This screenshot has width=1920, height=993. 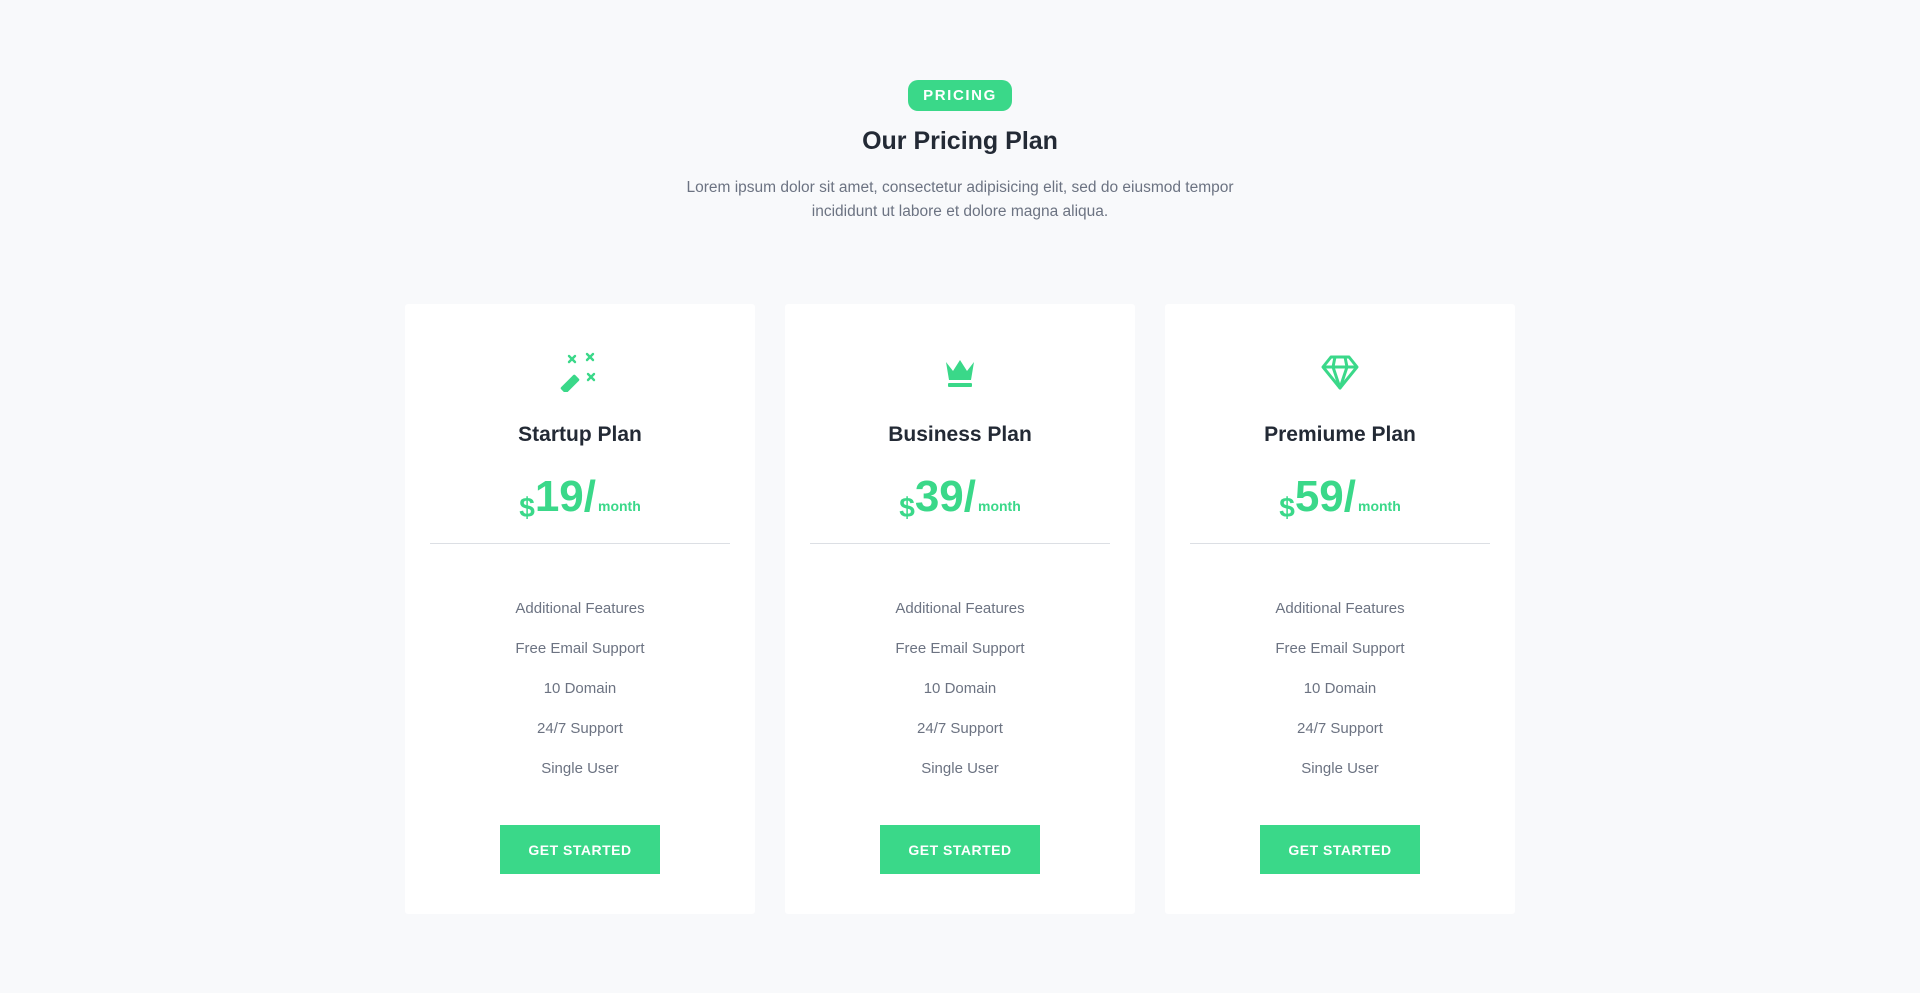 What do you see at coordinates (559, 496) in the screenshot?
I see `price-amount: 19` at bounding box center [559, 496].